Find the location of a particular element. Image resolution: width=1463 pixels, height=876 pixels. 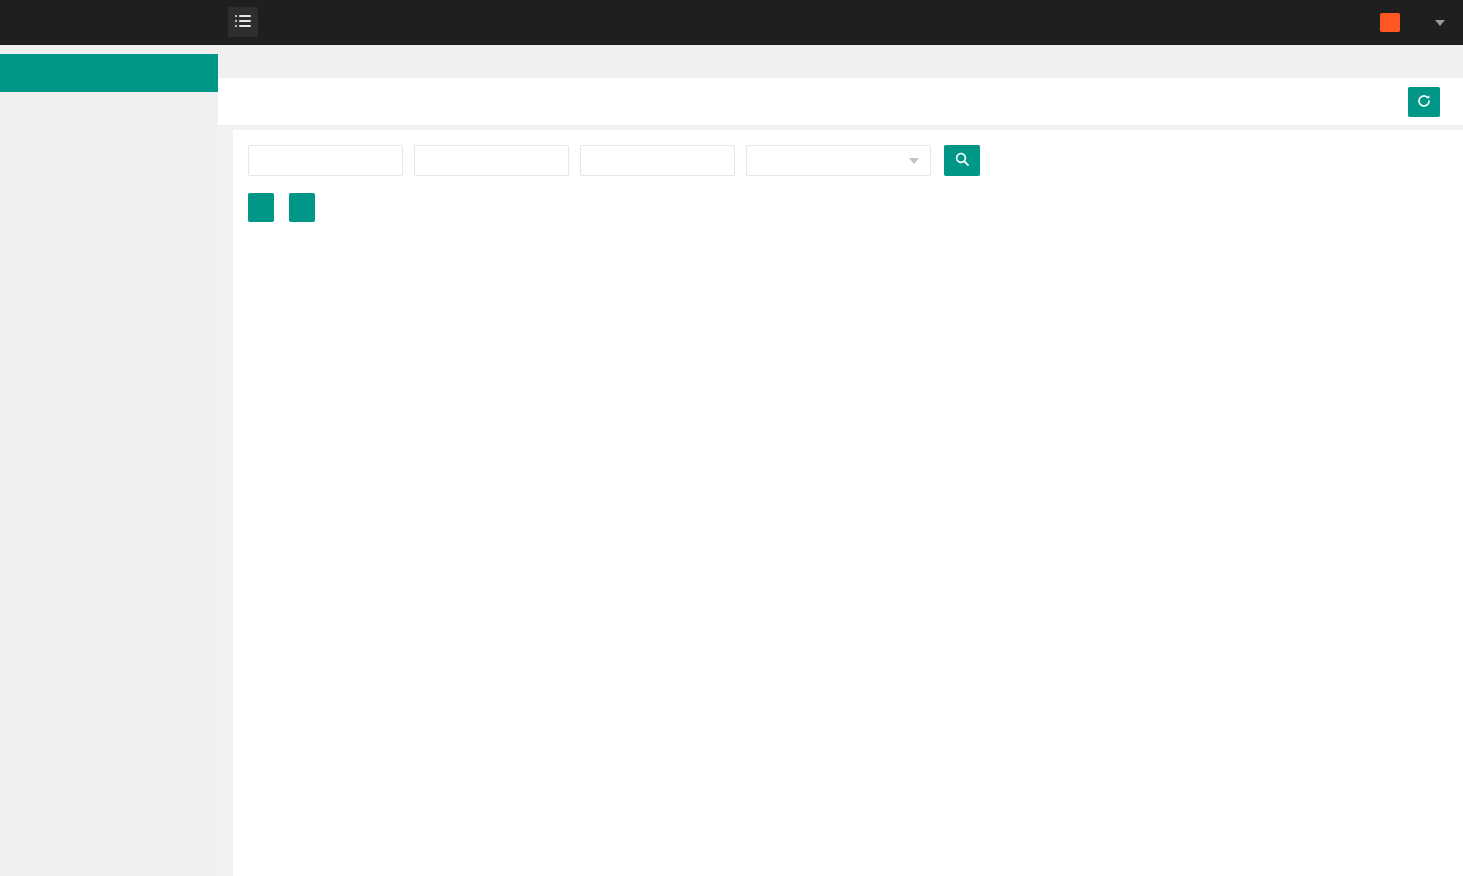

toolbar is located at coordinates (840, 102).